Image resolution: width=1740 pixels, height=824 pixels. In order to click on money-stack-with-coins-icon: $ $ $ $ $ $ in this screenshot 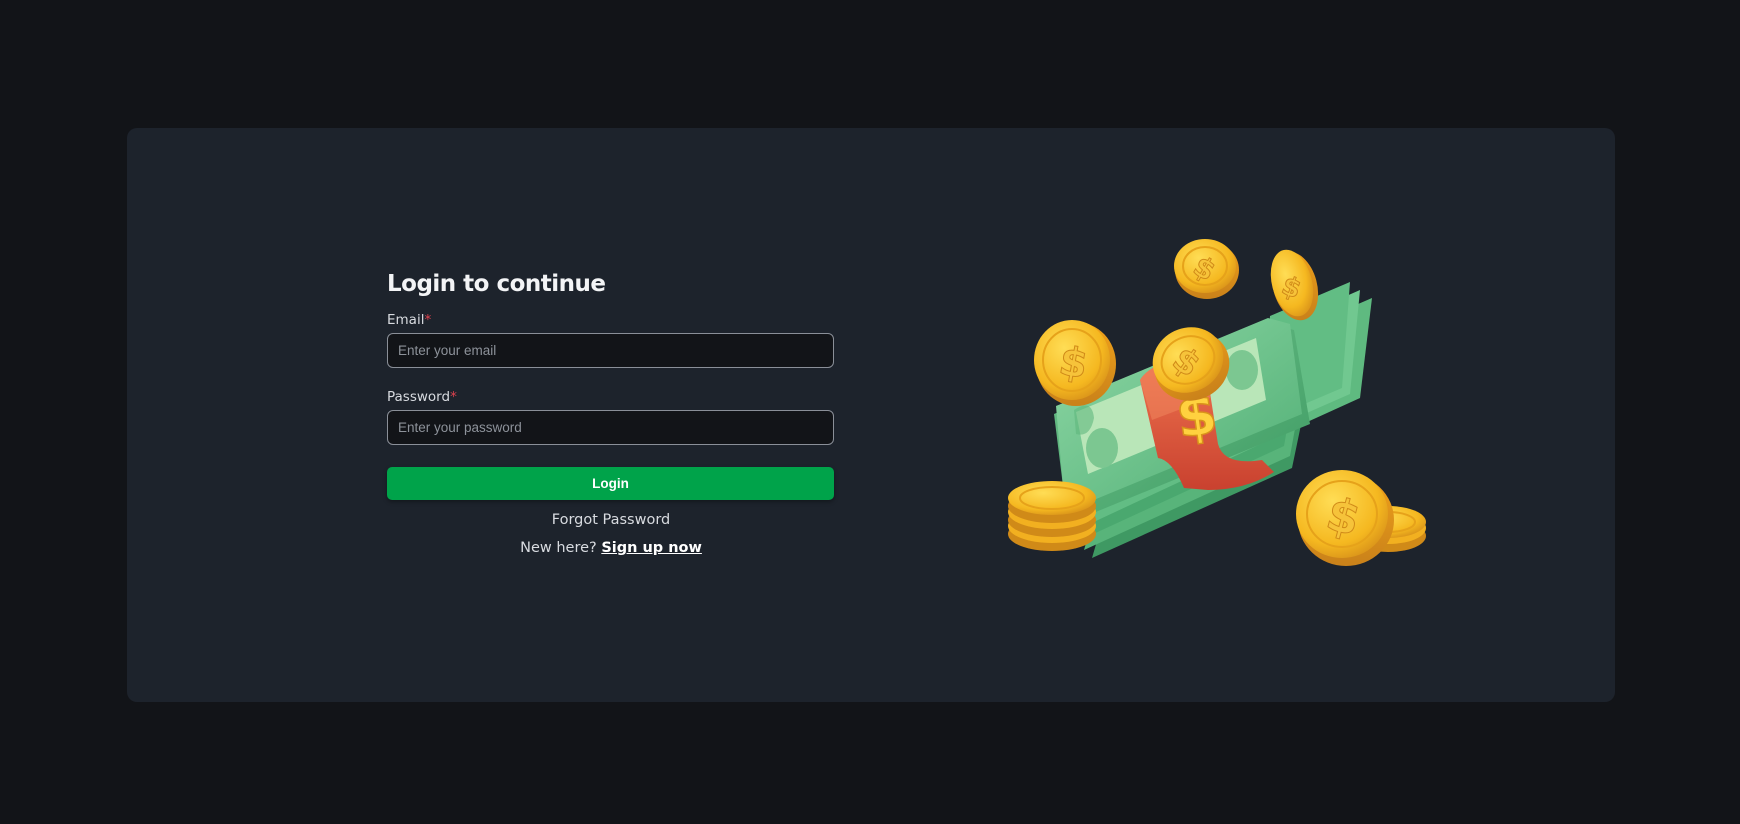, I will do `click(1217, 402)`.